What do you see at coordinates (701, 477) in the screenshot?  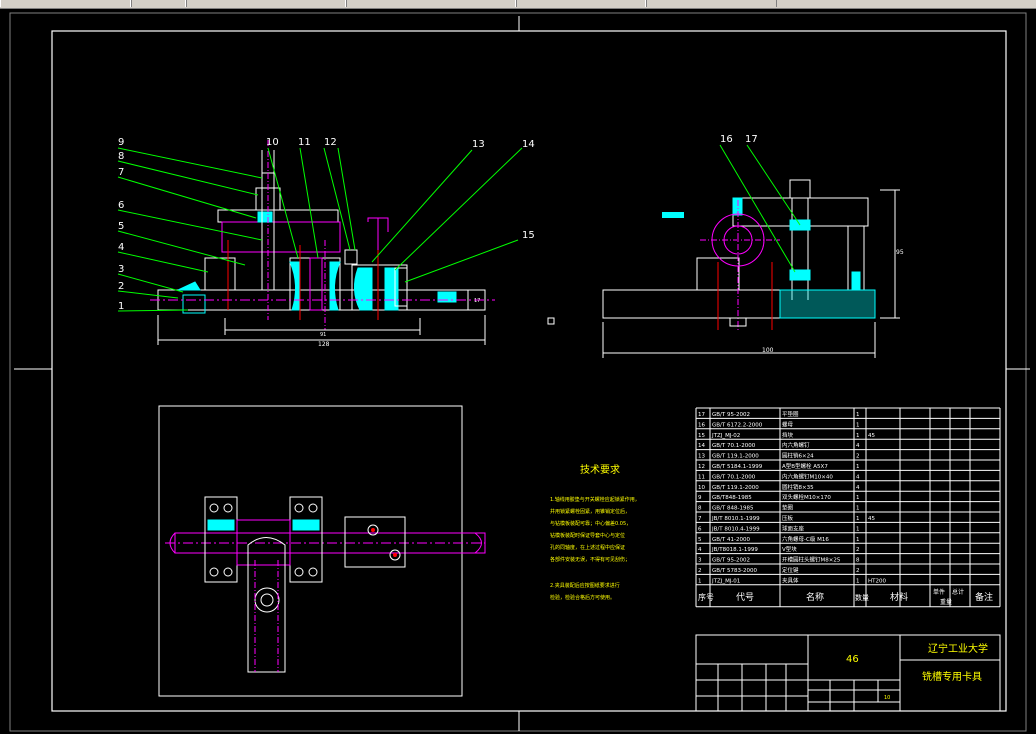 I see `bom-cell-no: 11` at bounding box center [701, 477].